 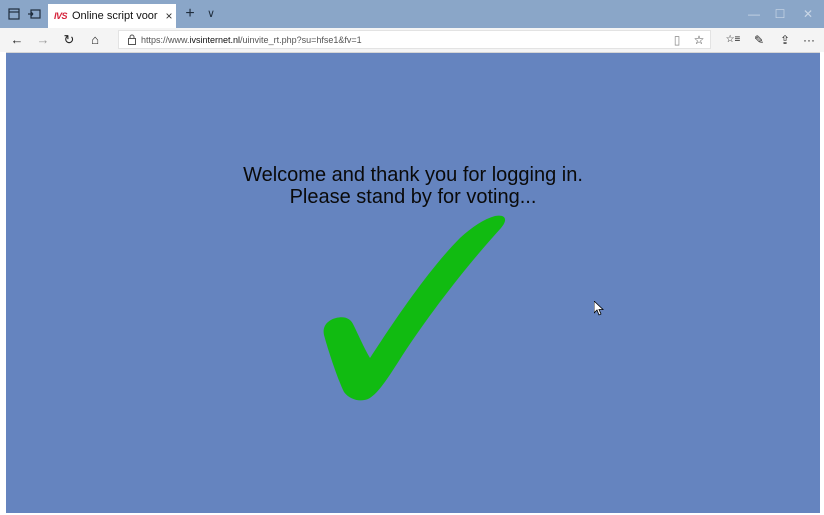 I want to click on checkmark-icon, so click(x=414, y=308).